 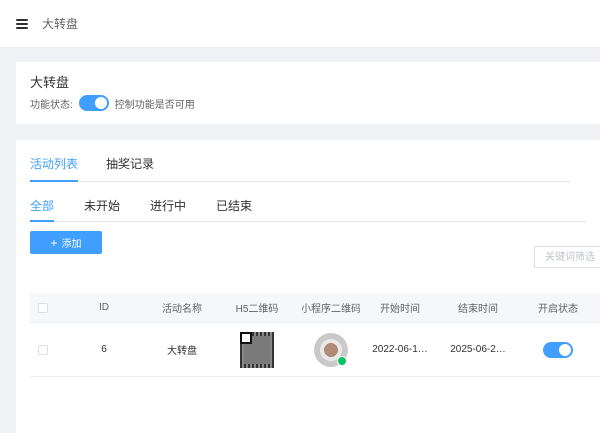 What do you see at coordinates (54, 242) in the screenshot?
I see `plus-icon: +` at bounding box center [54, 242].